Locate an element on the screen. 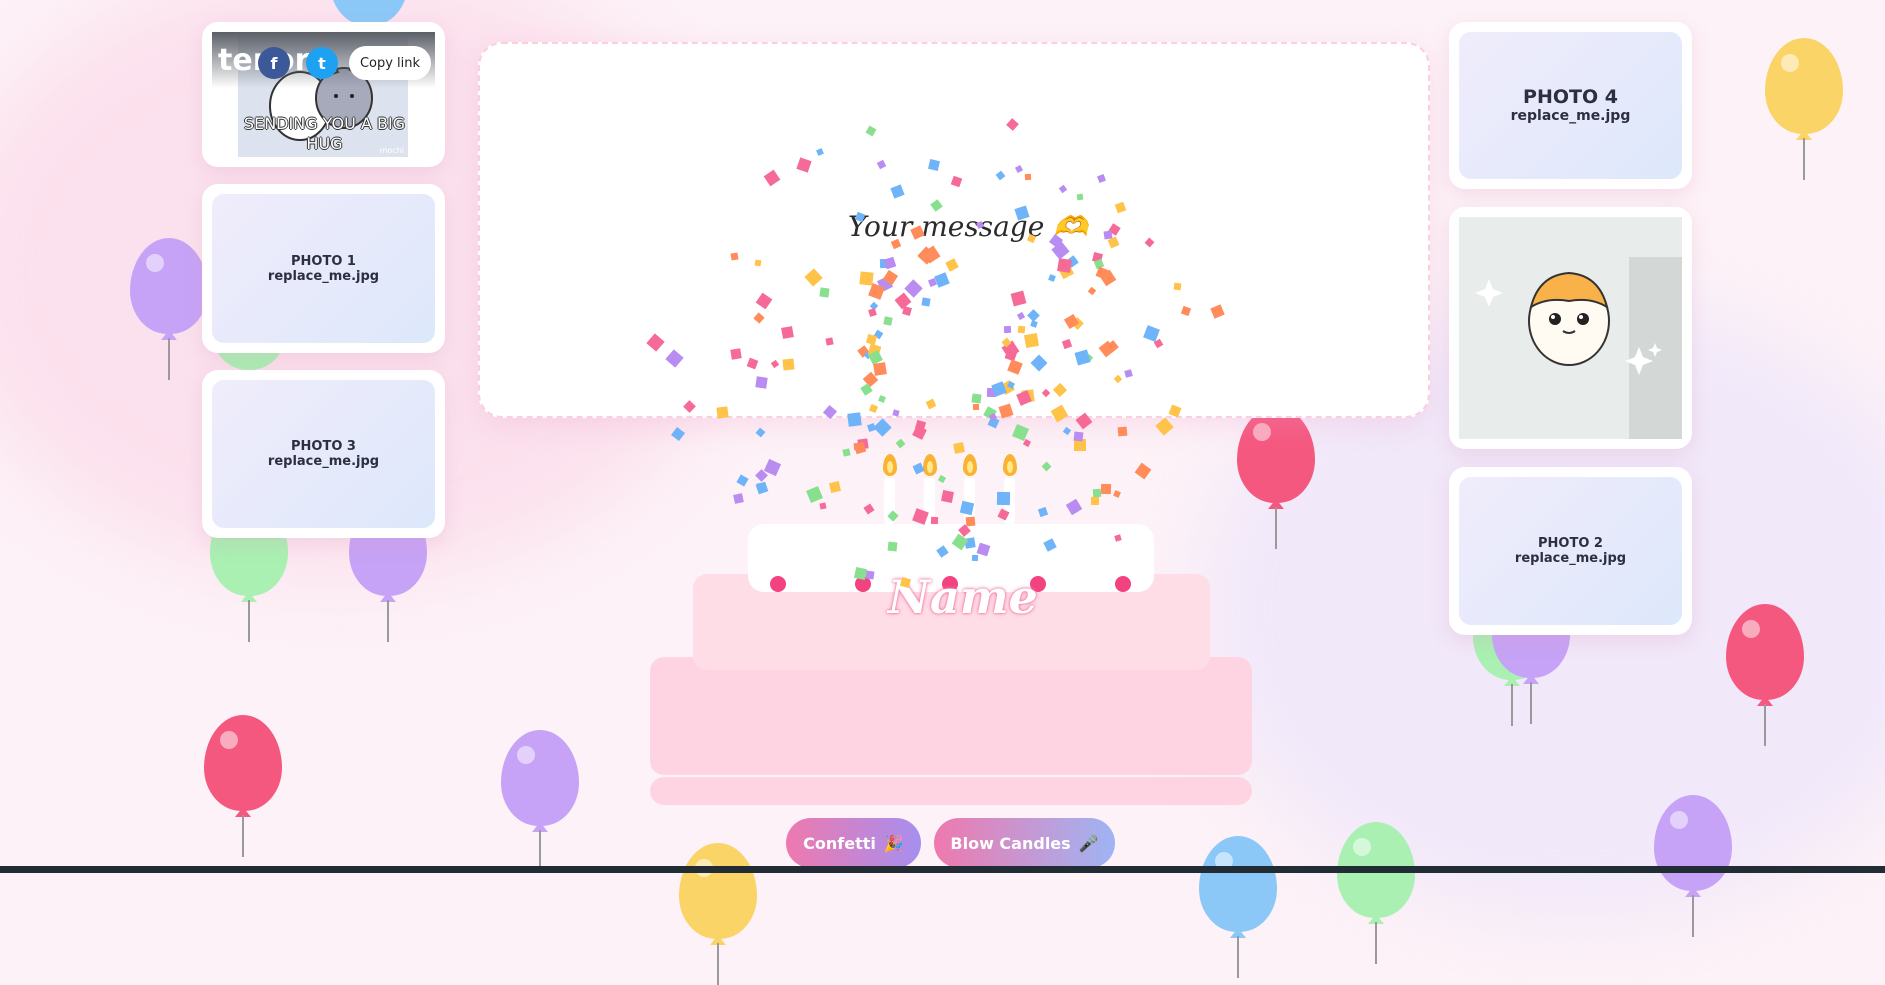  message-text: Your message is located at coordinates (946, 226).